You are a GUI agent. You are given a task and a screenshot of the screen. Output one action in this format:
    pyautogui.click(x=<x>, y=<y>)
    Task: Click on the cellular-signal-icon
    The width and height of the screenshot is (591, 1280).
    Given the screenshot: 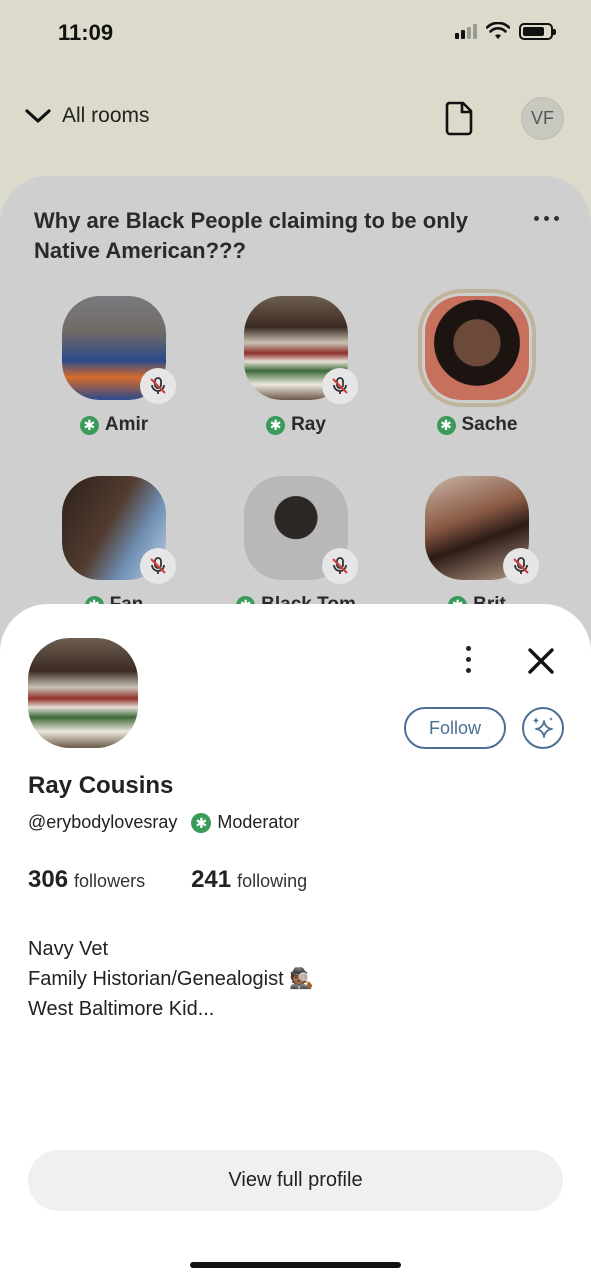 What is the action you would take?
    pyautogui.click(x=466, y=31)
    